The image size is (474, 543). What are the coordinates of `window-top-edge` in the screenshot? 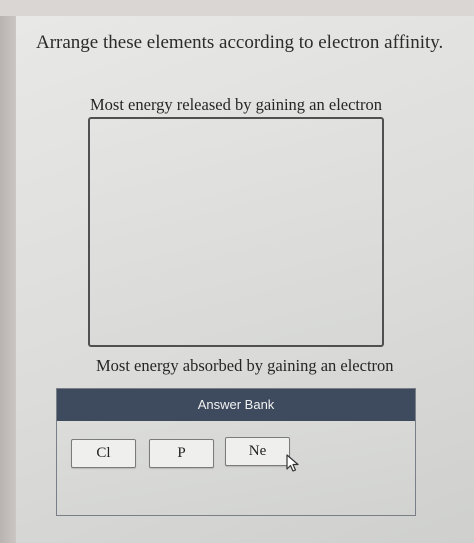 It's located at (237, 8).